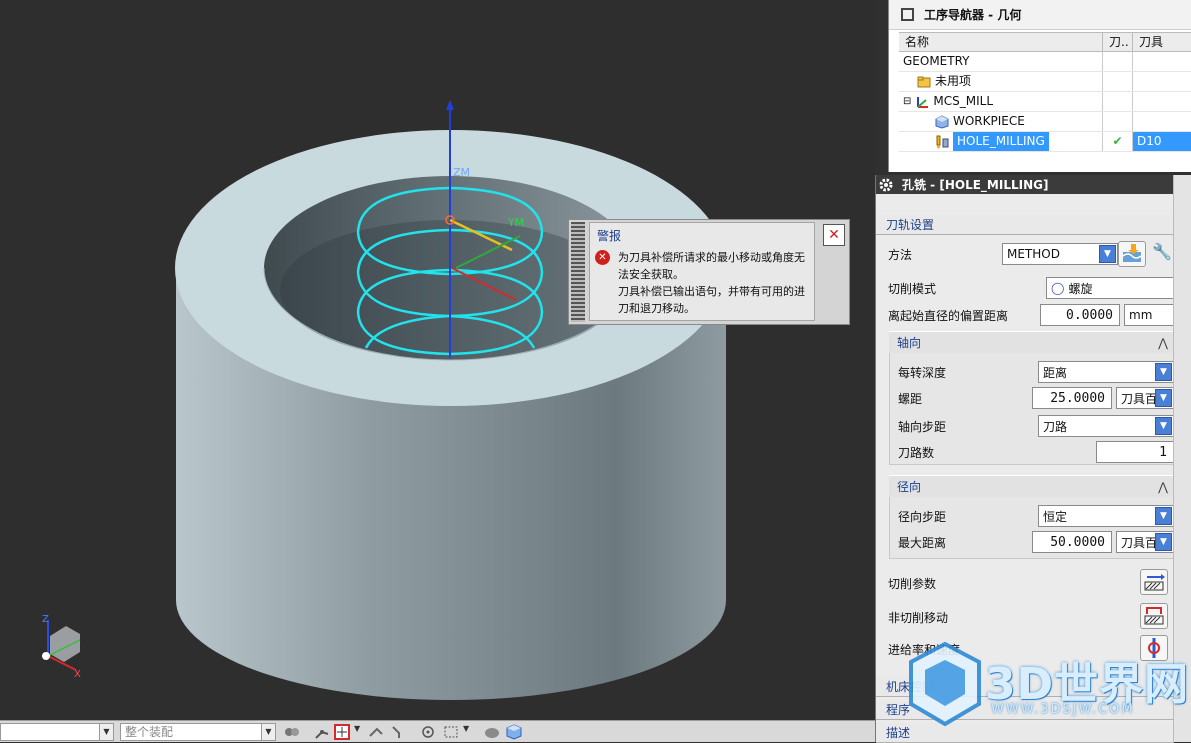  Describe the element at coordinates (1162, 254) in the screenshot. I see `wrench-icon: 🔧` at that location.